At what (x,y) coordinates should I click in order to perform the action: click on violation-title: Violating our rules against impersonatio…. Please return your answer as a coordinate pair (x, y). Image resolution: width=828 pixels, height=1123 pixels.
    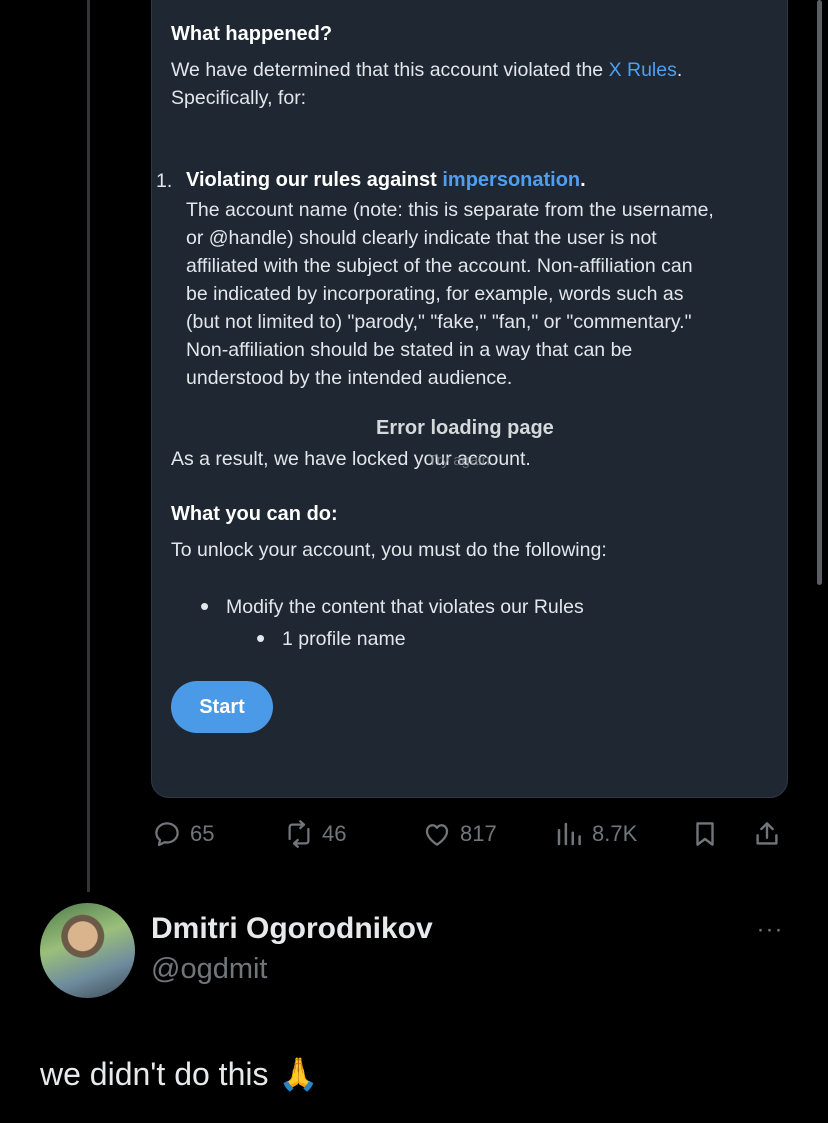
    Looking at the image, I should click on (386, 180).